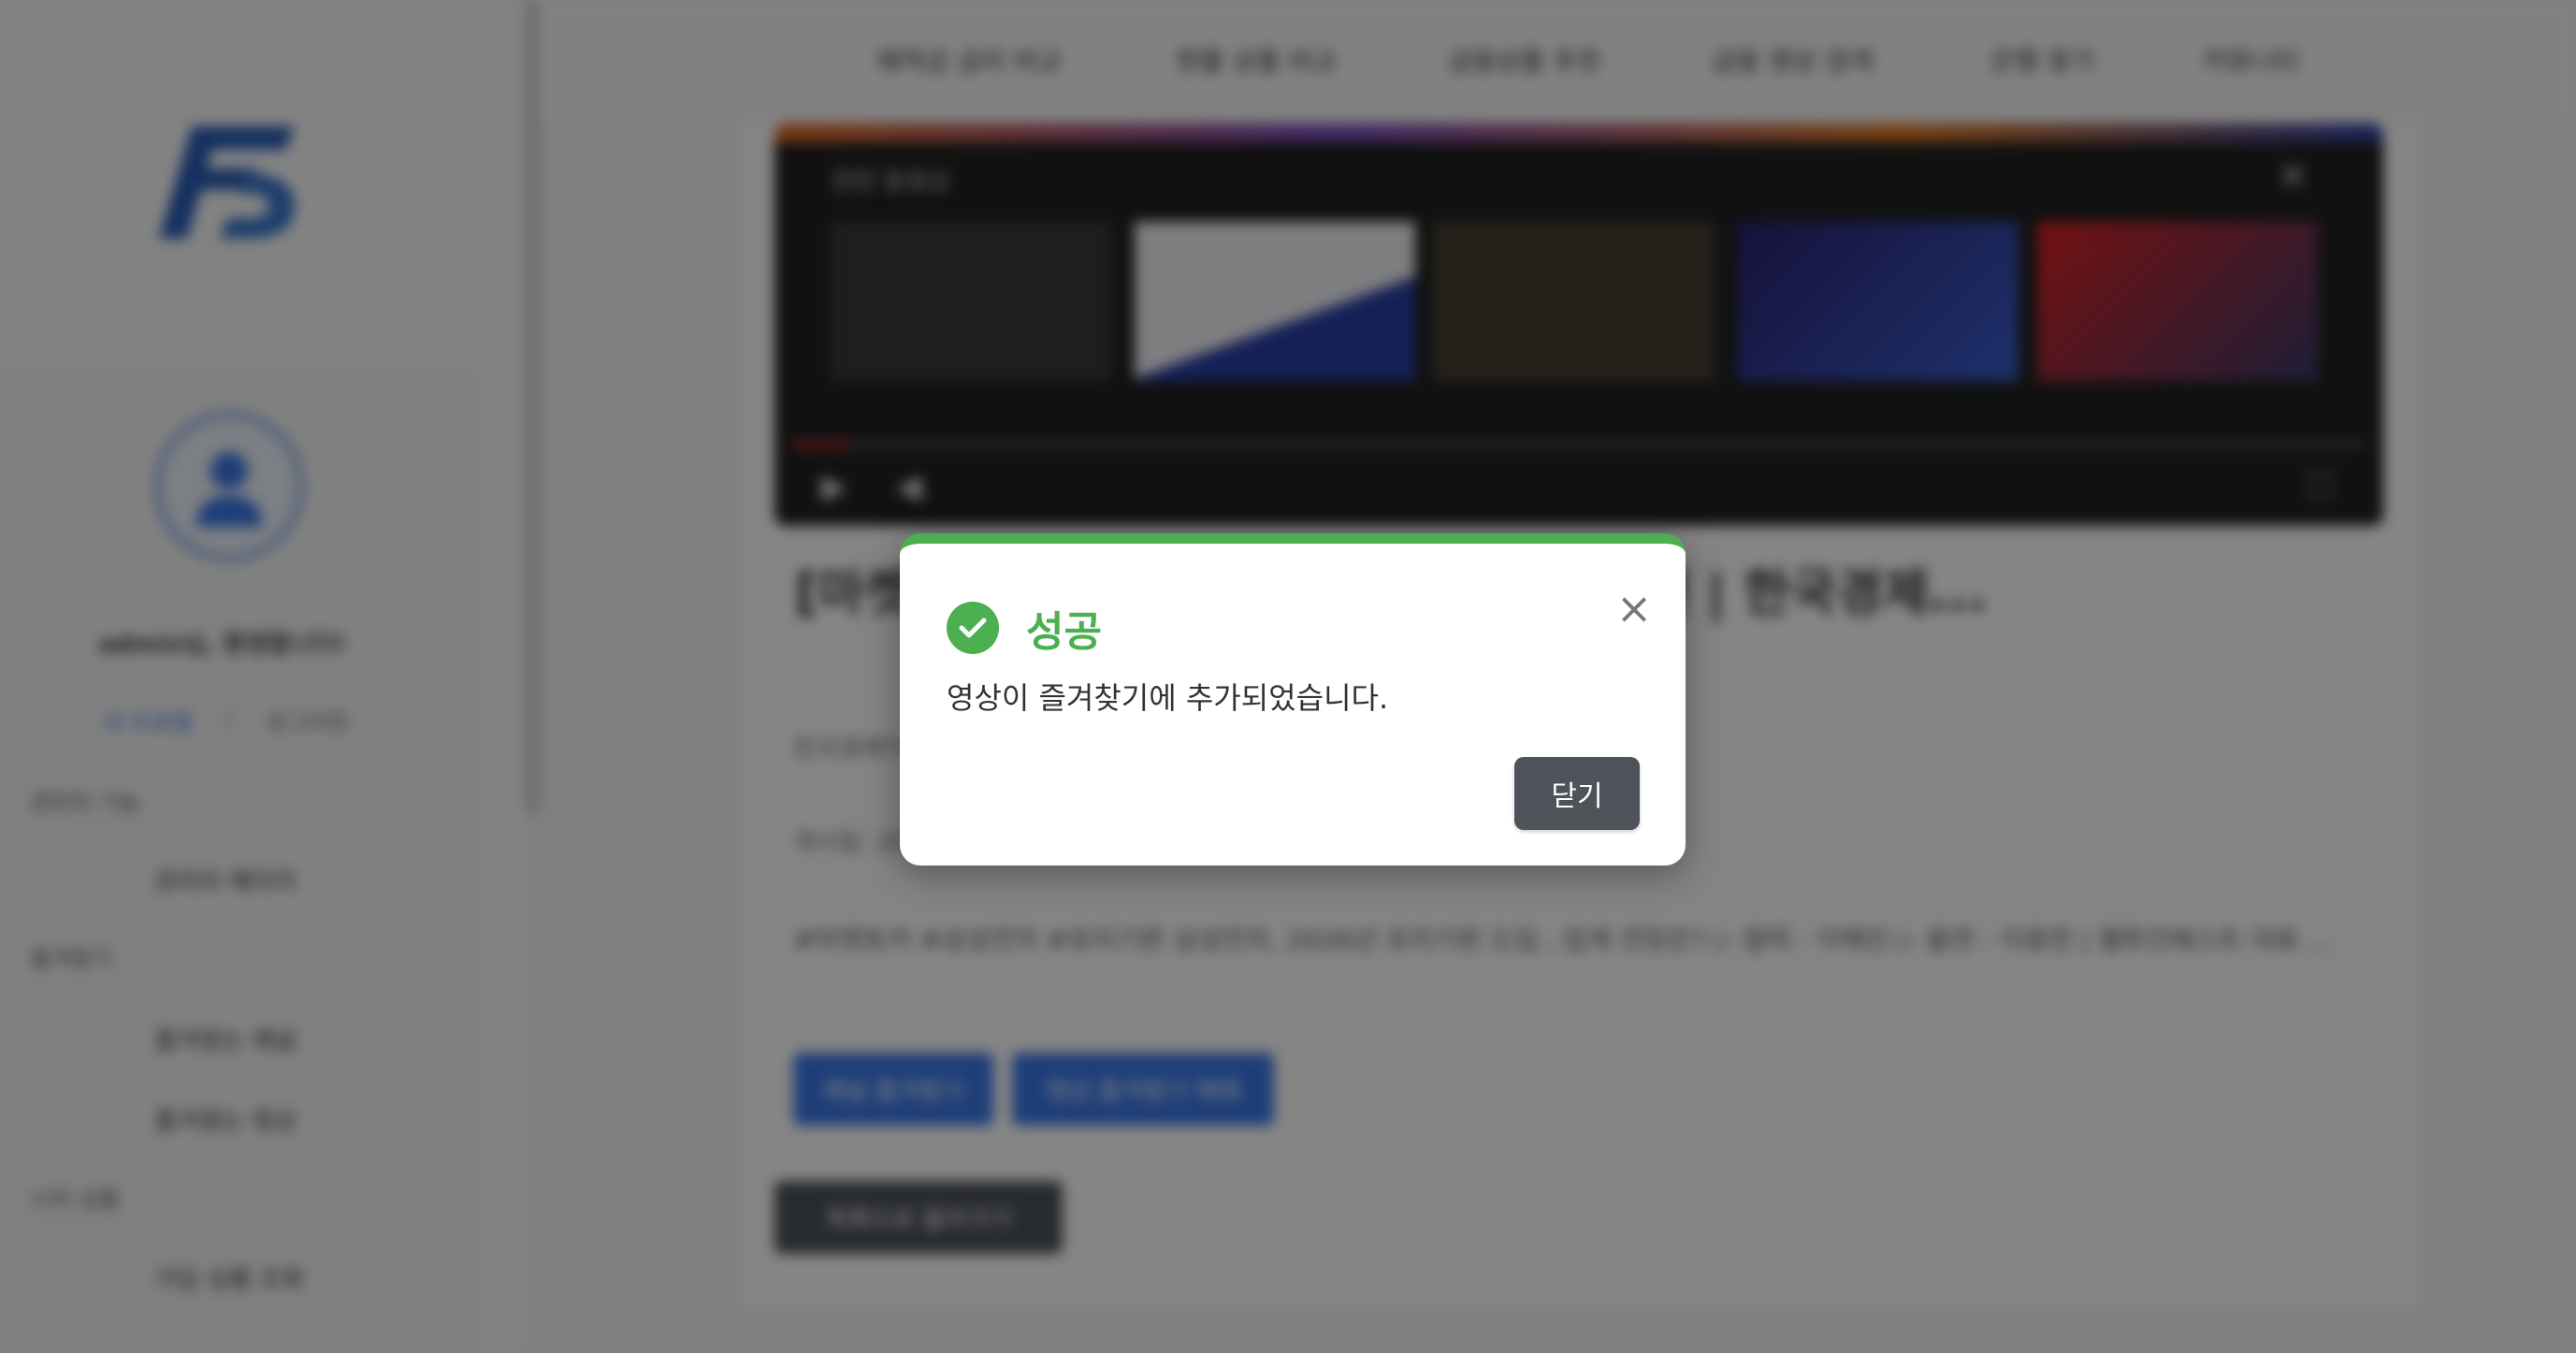 The image size is (2576, 1353). Describe the element at coordinates (1168, 698) in the screenshot. I see `modal-message: 영상이 즐겨찾기에 추가되었습니다.` at that location.